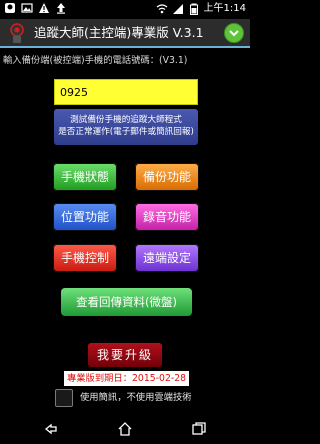 Image resolution: width=320 pixels, height=444 pixels. What do you see at coordinates (201, 9) in the screenshot?
I see `status-right-icons: 上午1:14` at bounding box center [201, 9].